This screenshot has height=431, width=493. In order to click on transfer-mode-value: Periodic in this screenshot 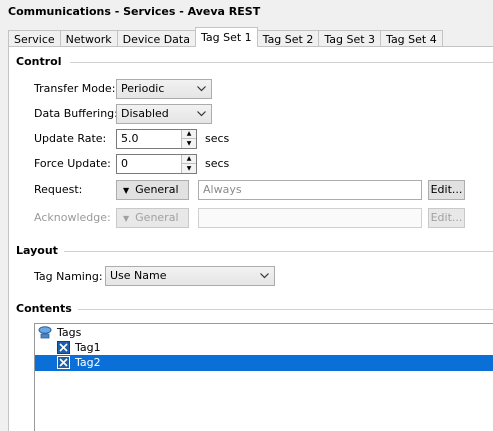, I will do `click(143, 88)`.